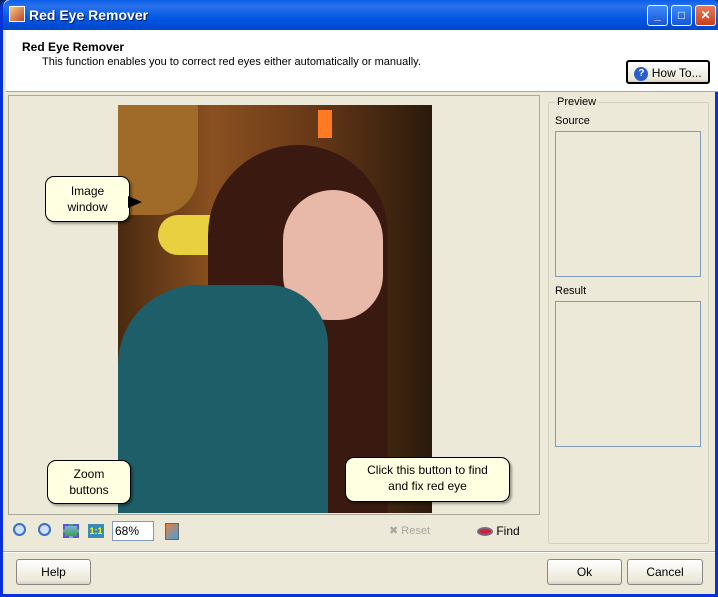 The height and width of the screenshot is (597, 718). Describe the element at coordinates (53, 572) in the screenshot. I see `help-button: Help` at that location.